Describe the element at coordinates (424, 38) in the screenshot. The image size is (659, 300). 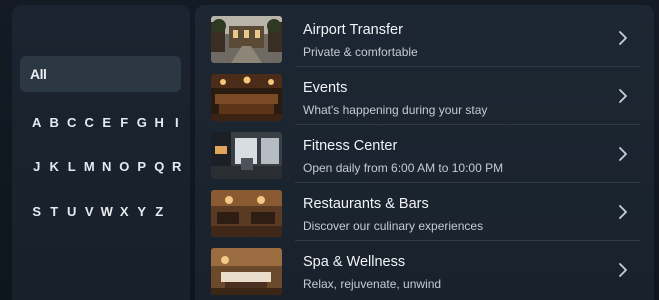
I see `list-item-airport-transfer: Airport Transfer Private & comfortable` at that location.